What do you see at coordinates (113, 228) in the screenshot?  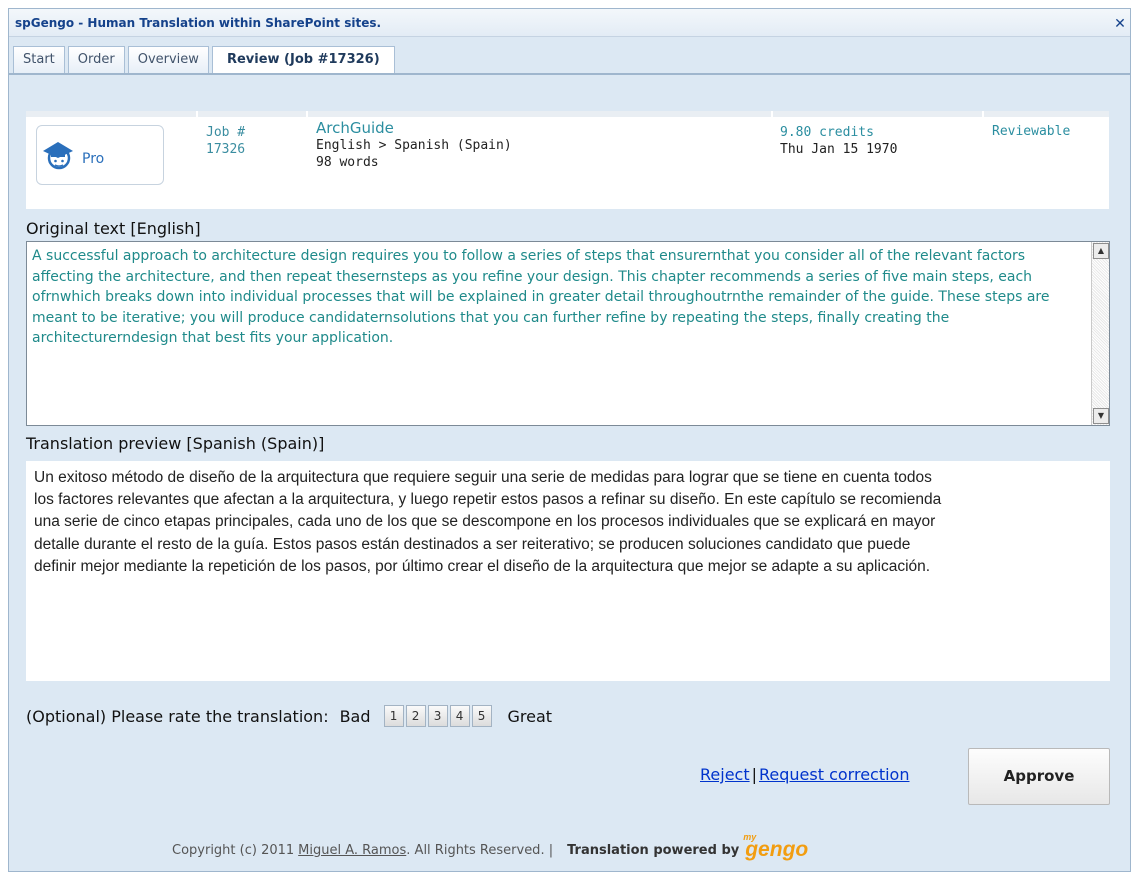 I see `original-text-label: Original text [English]` at bounding box center [113, 228].